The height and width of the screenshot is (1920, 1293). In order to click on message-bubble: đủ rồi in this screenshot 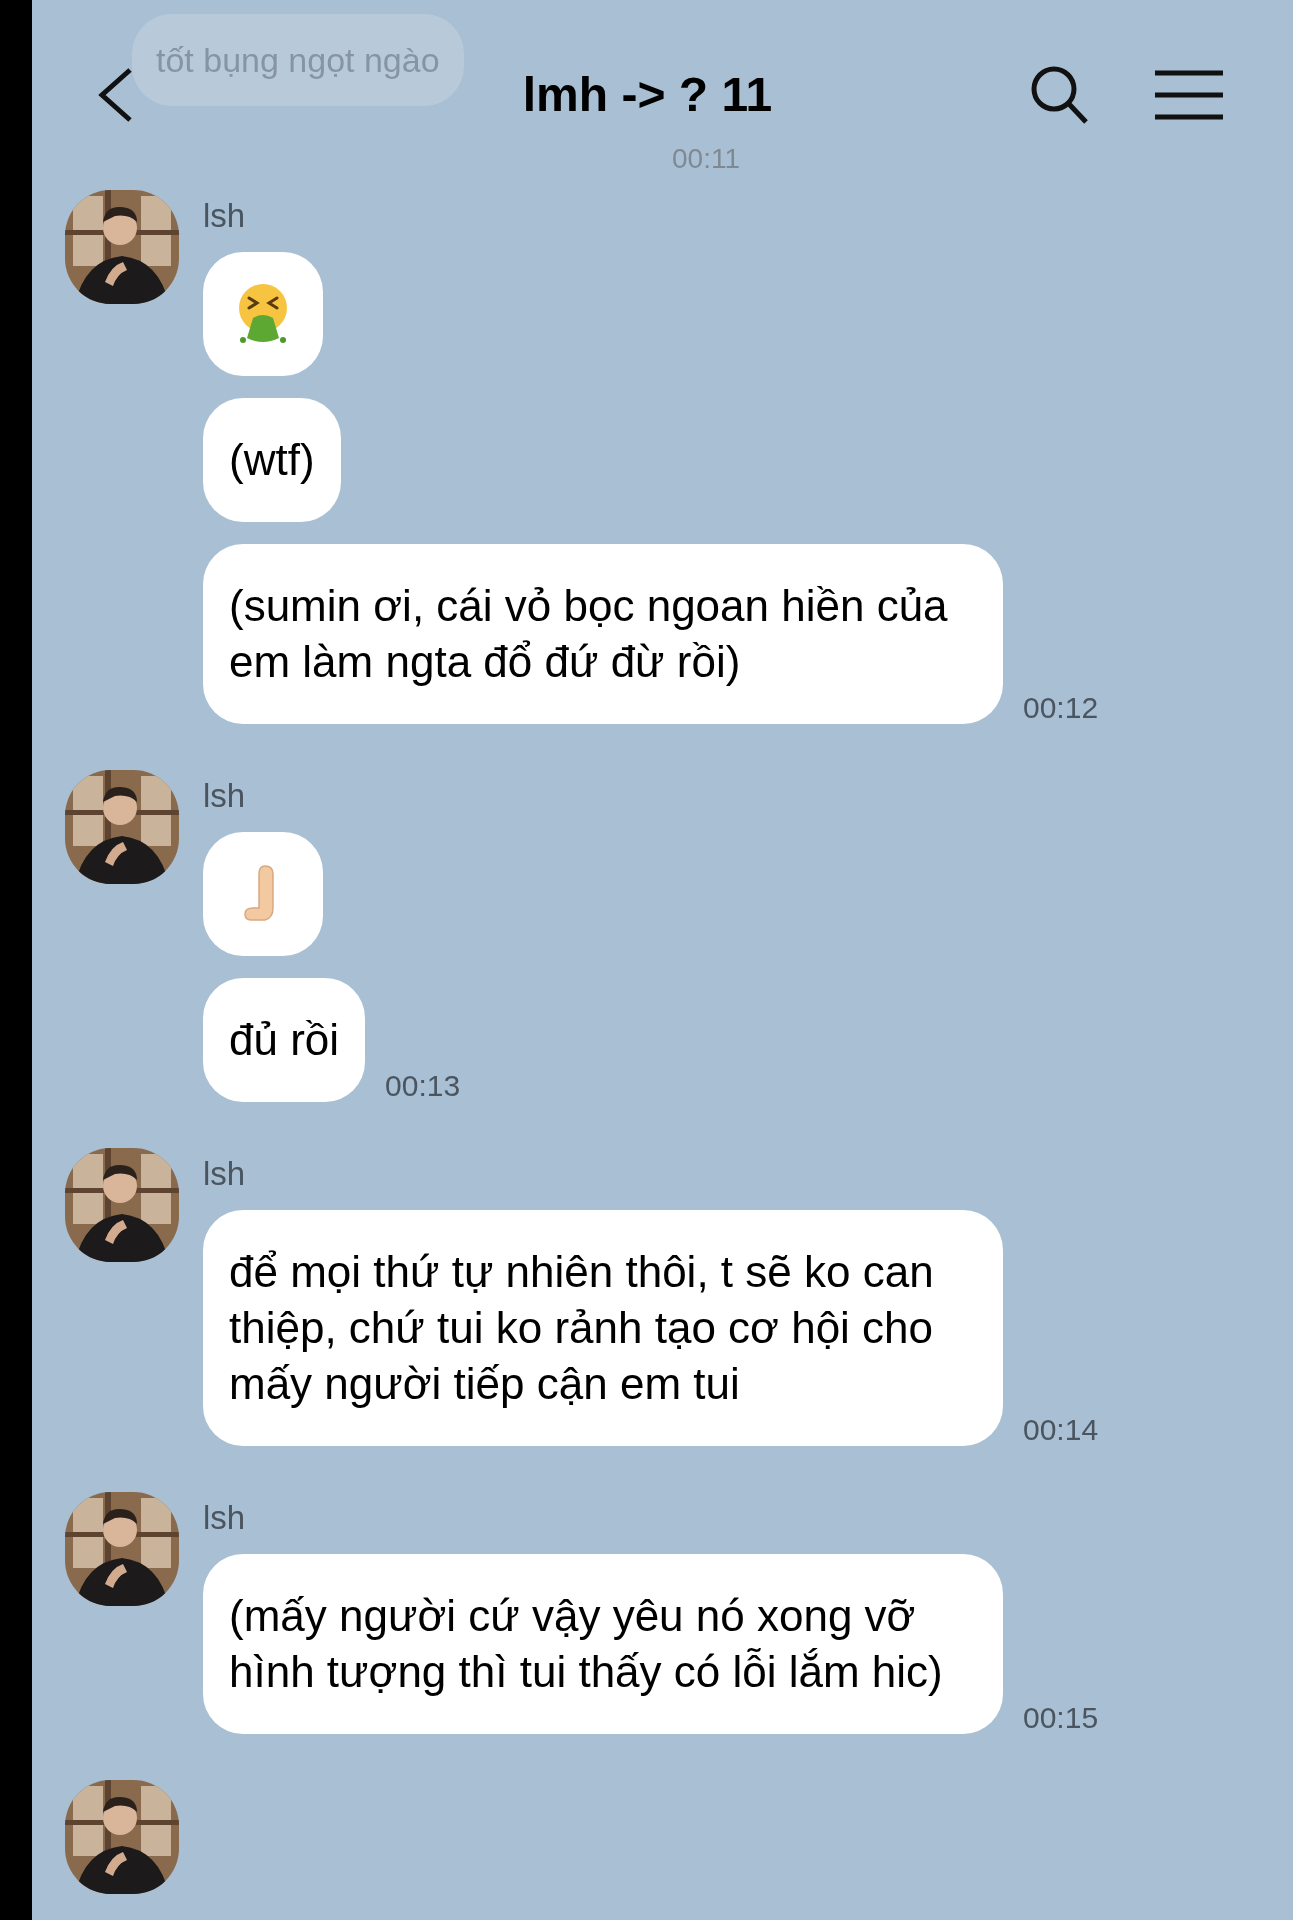, I will do `click(284, 1040)`.